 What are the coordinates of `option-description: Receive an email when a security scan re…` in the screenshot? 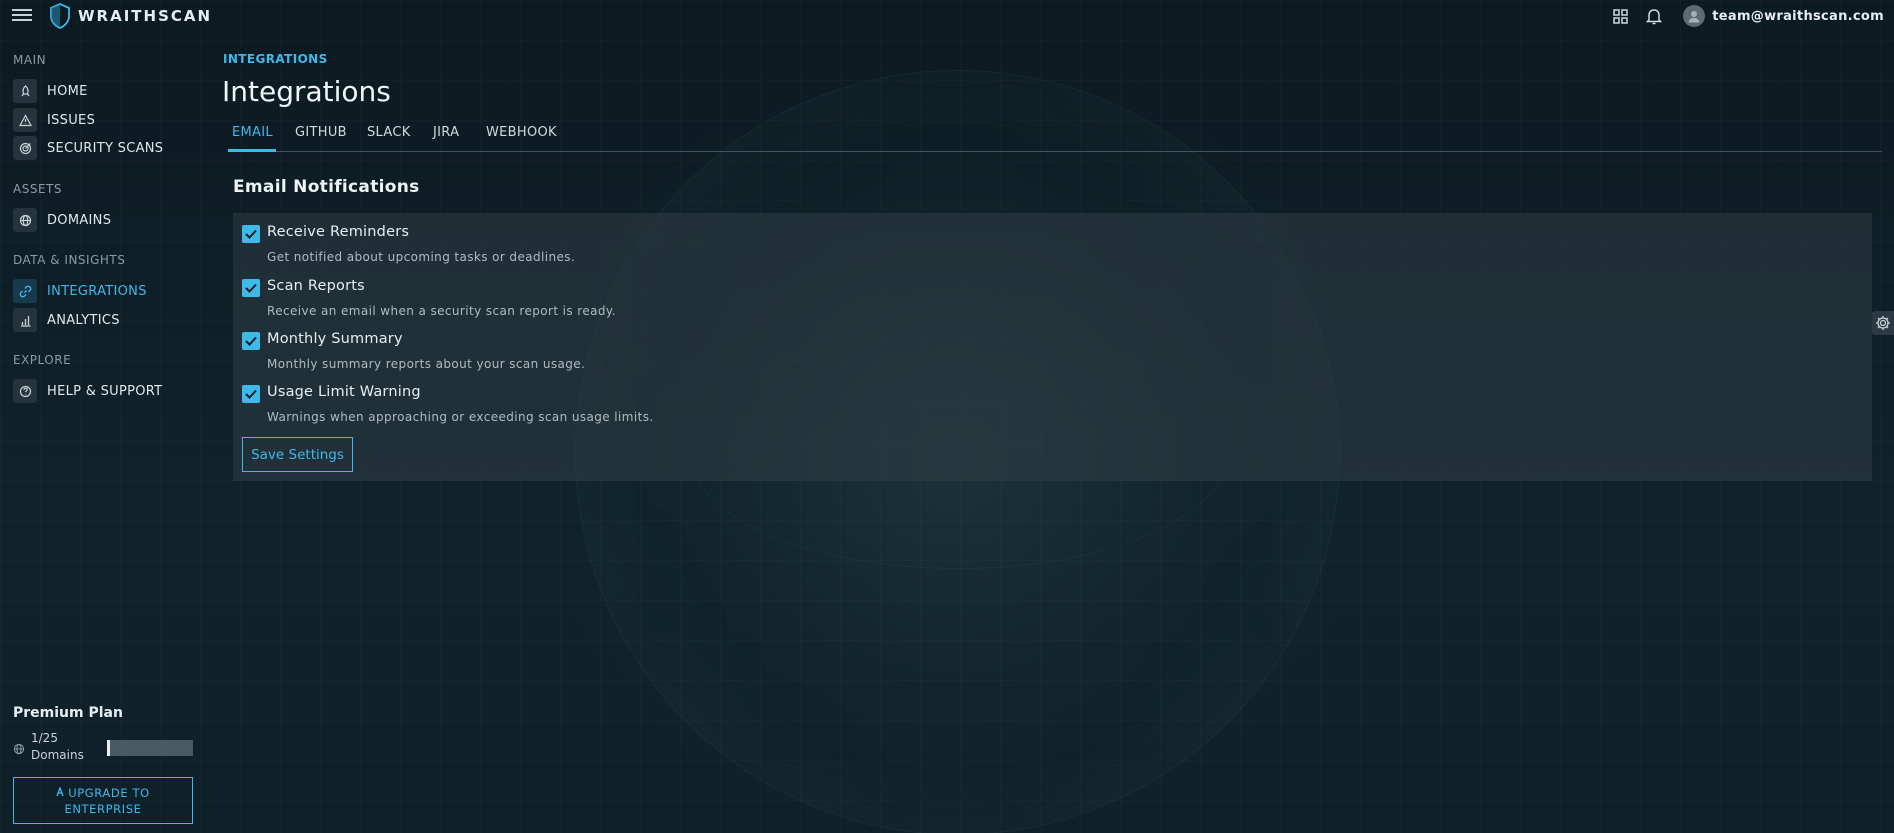 It's located at (441, 311).